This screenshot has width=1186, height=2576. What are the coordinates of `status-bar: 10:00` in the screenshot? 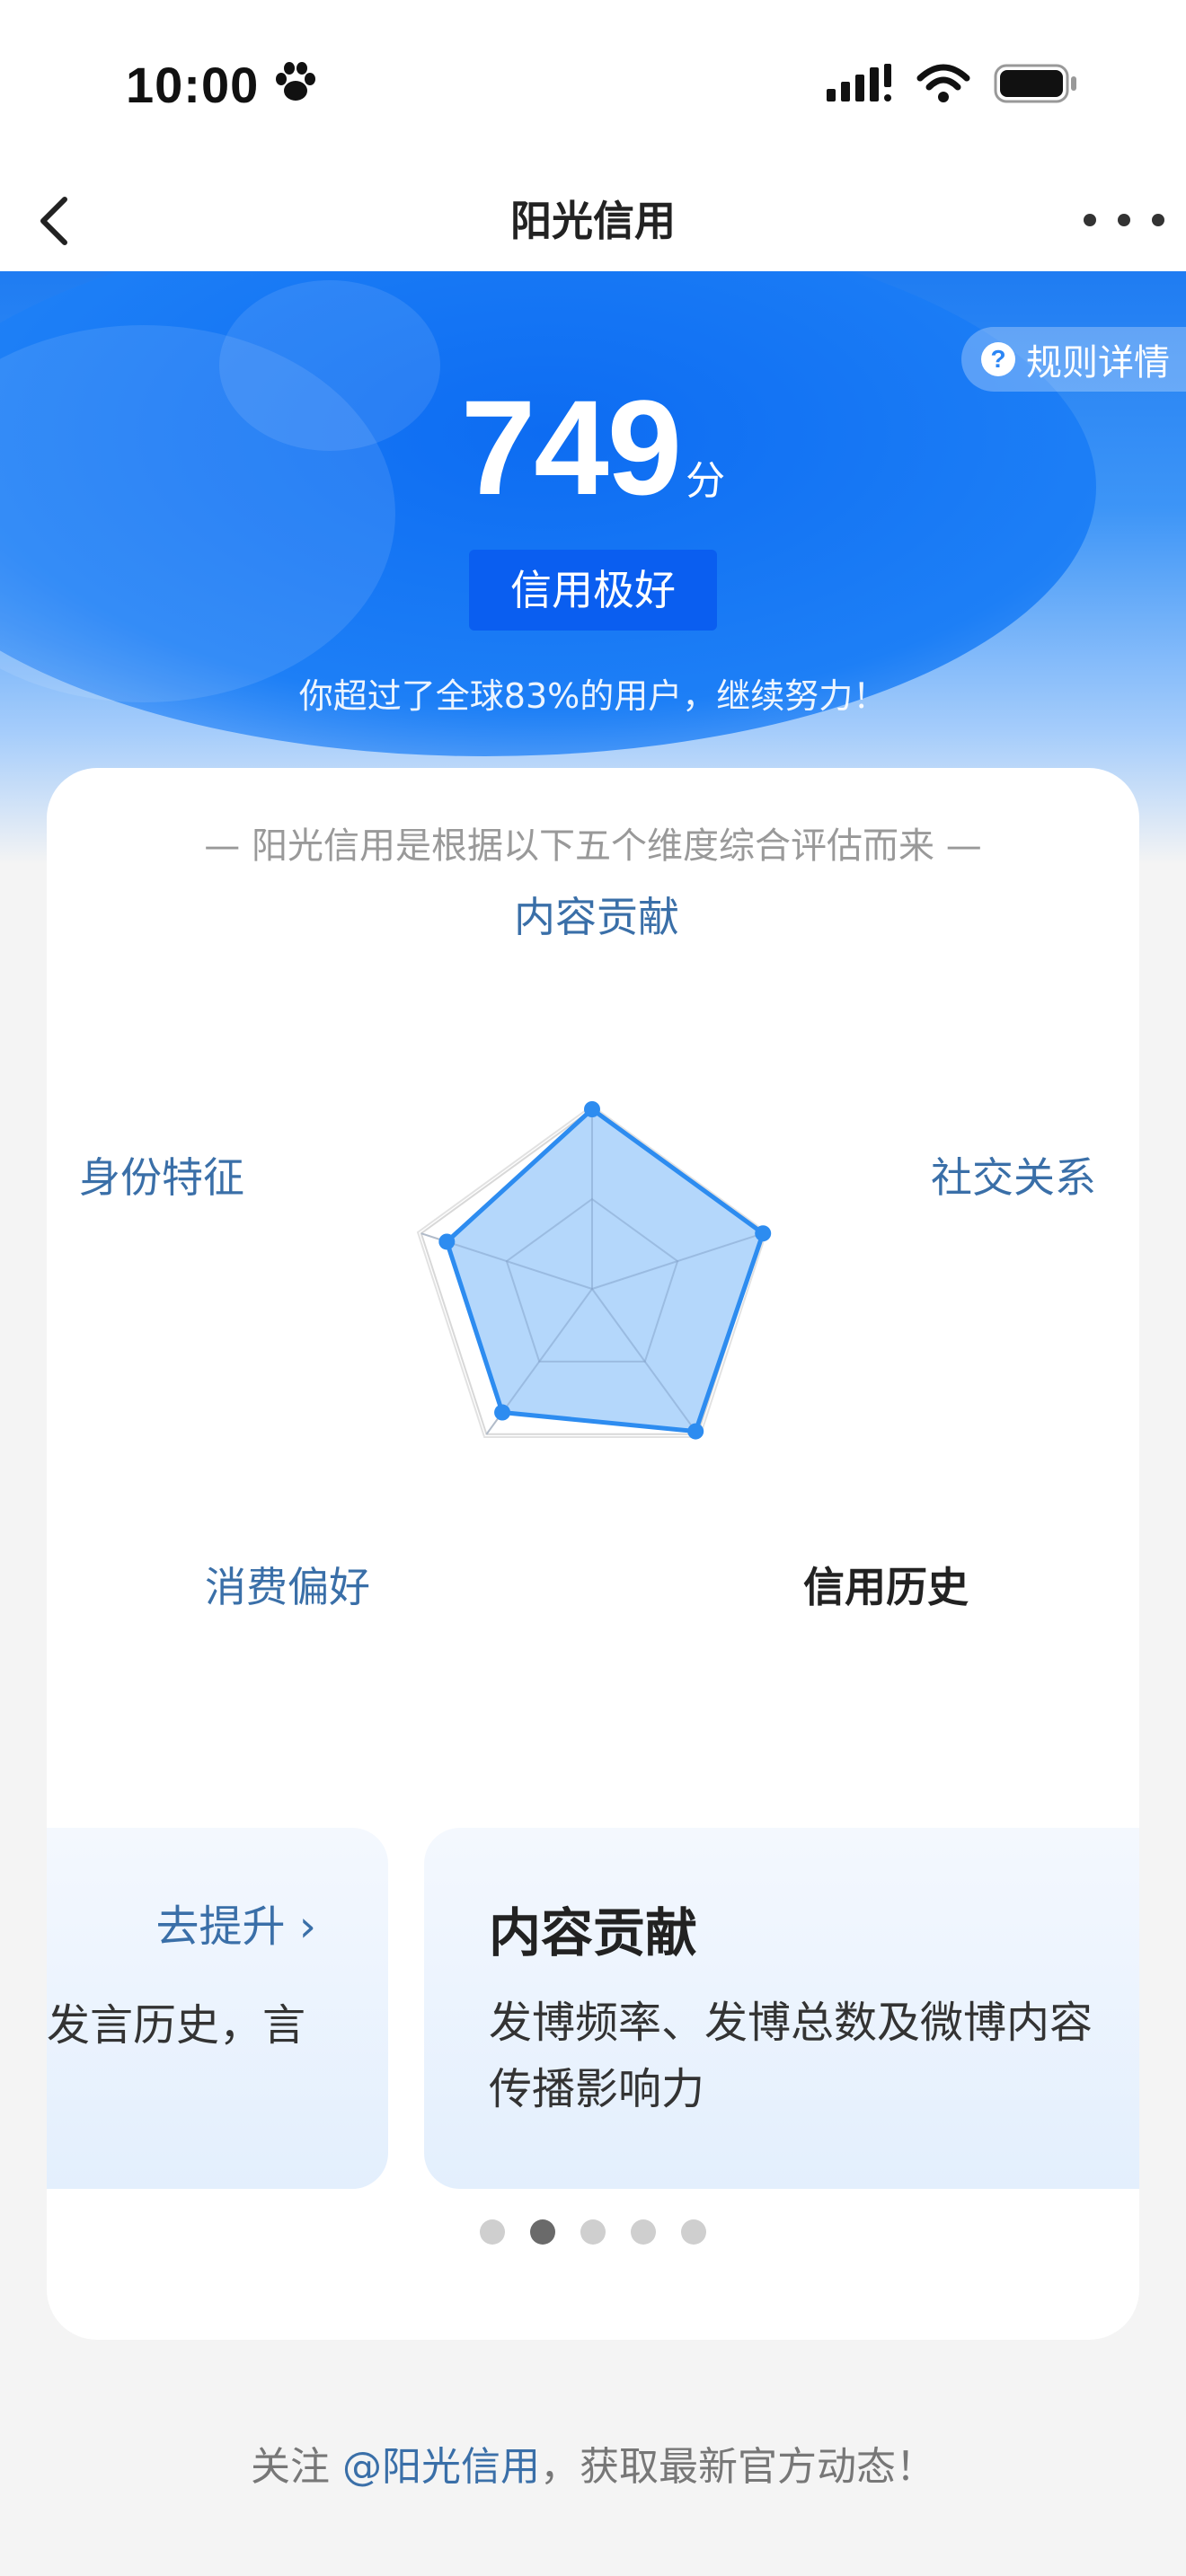 It's located at (593, 85).